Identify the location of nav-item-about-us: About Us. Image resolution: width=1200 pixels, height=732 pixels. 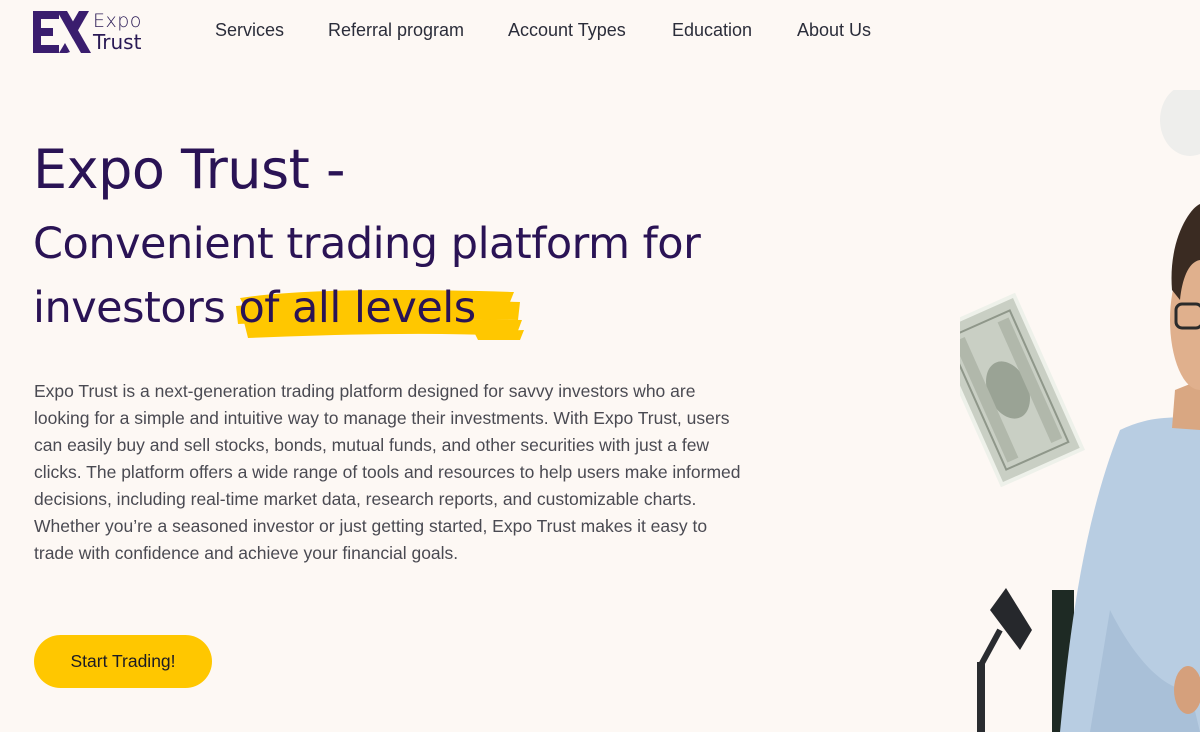
(834, 30).